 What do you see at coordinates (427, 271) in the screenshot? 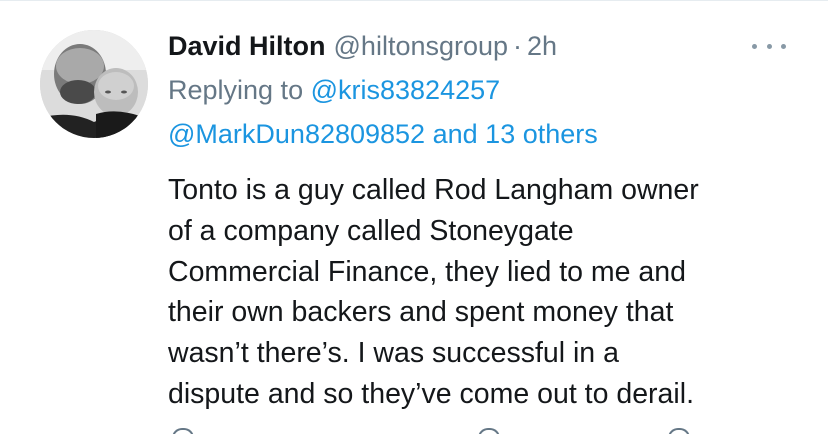
I see `tweet-text-line: Commercial Finance, they lied to me and` at bounding box center [427, 271].